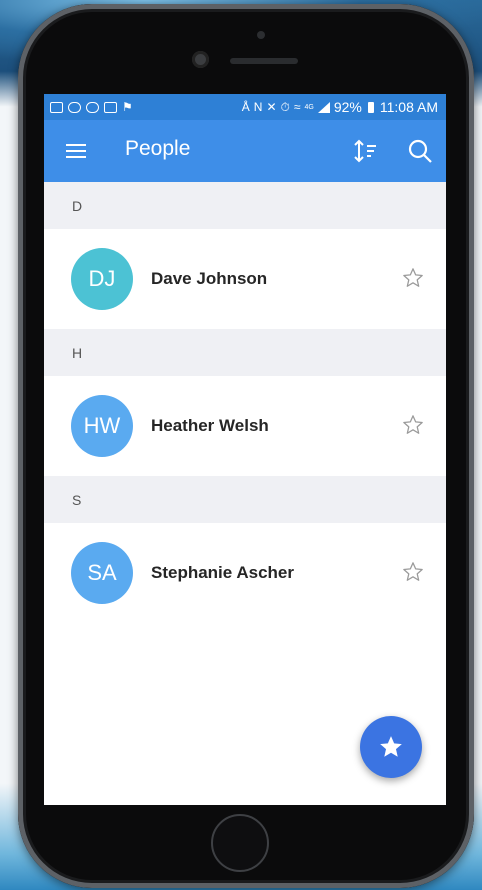 This screenshot has width=482, height=890. What do you see at coordinates (245, 205) in the screenshot?
I see `section-header-d: D` at bounding box center [245, 205].